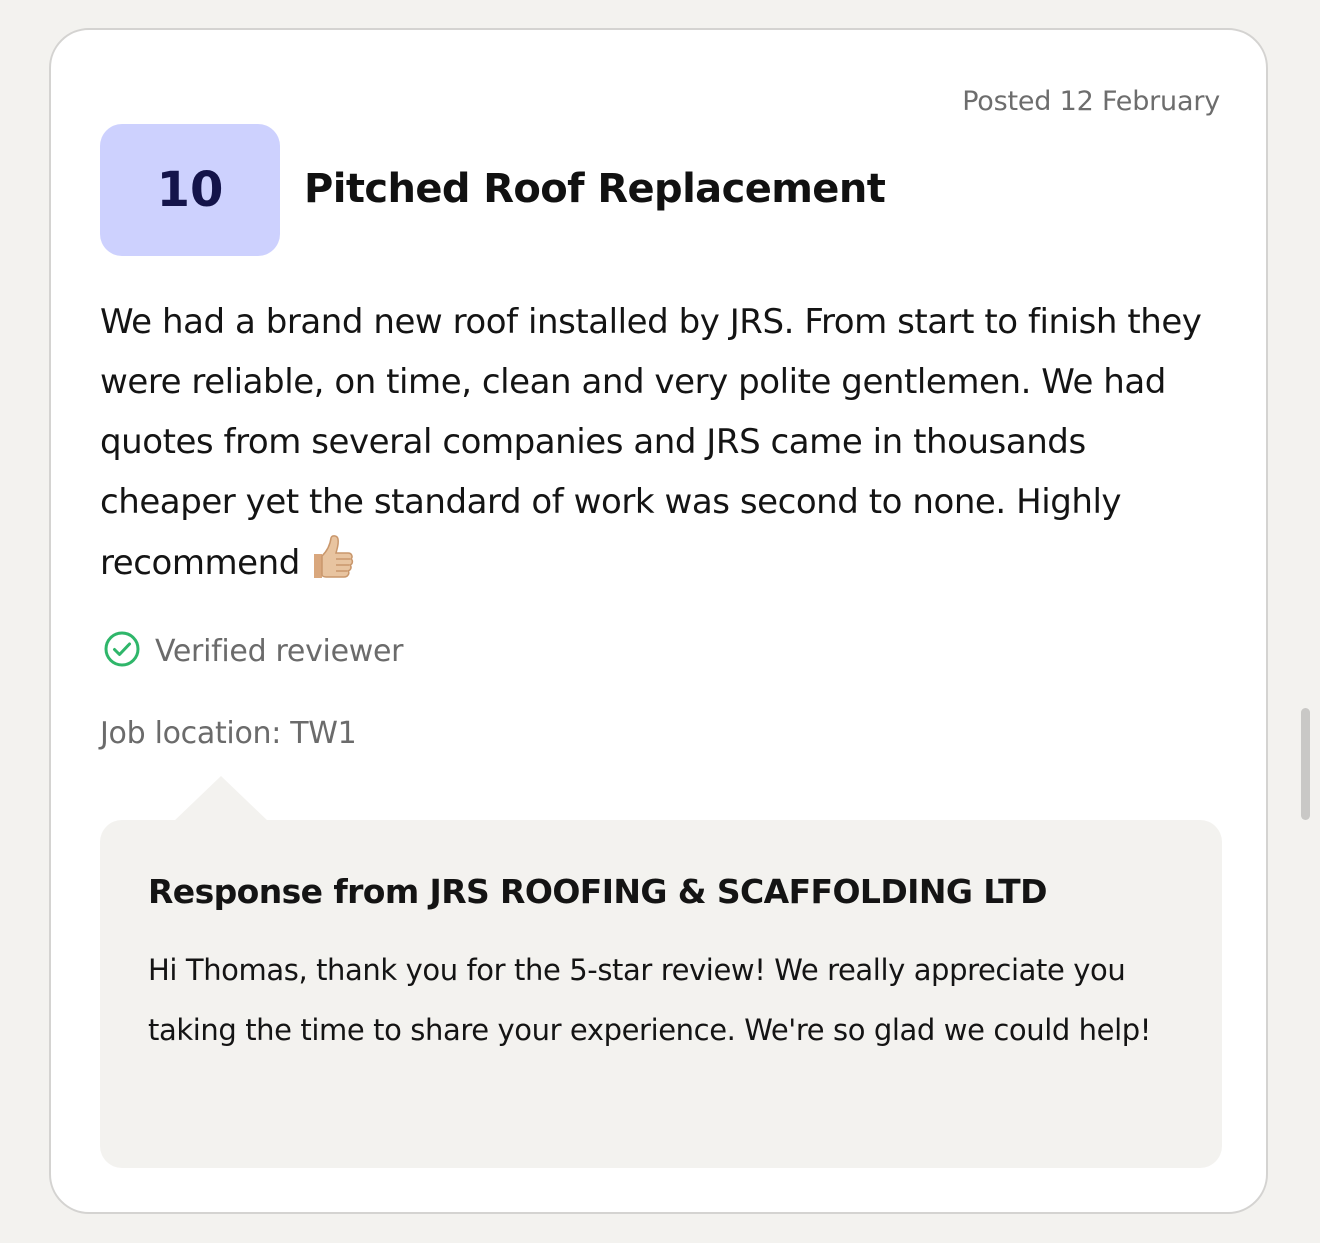 The width and height of the screenshot is (1320, 1243). What do you see at coordinates (228, 733) in the screenshot?
I see `job-location: Job location: TW1` at bounding box center [228, 733].